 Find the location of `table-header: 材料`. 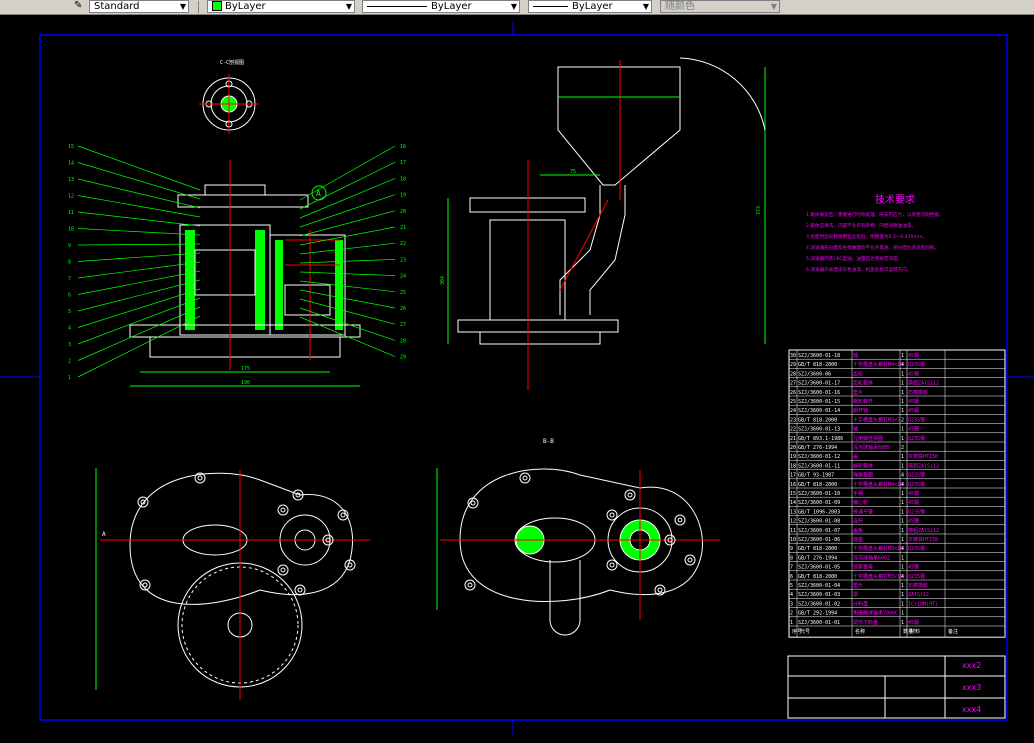

table-header: 材料 is located at coordinates (915, 631).